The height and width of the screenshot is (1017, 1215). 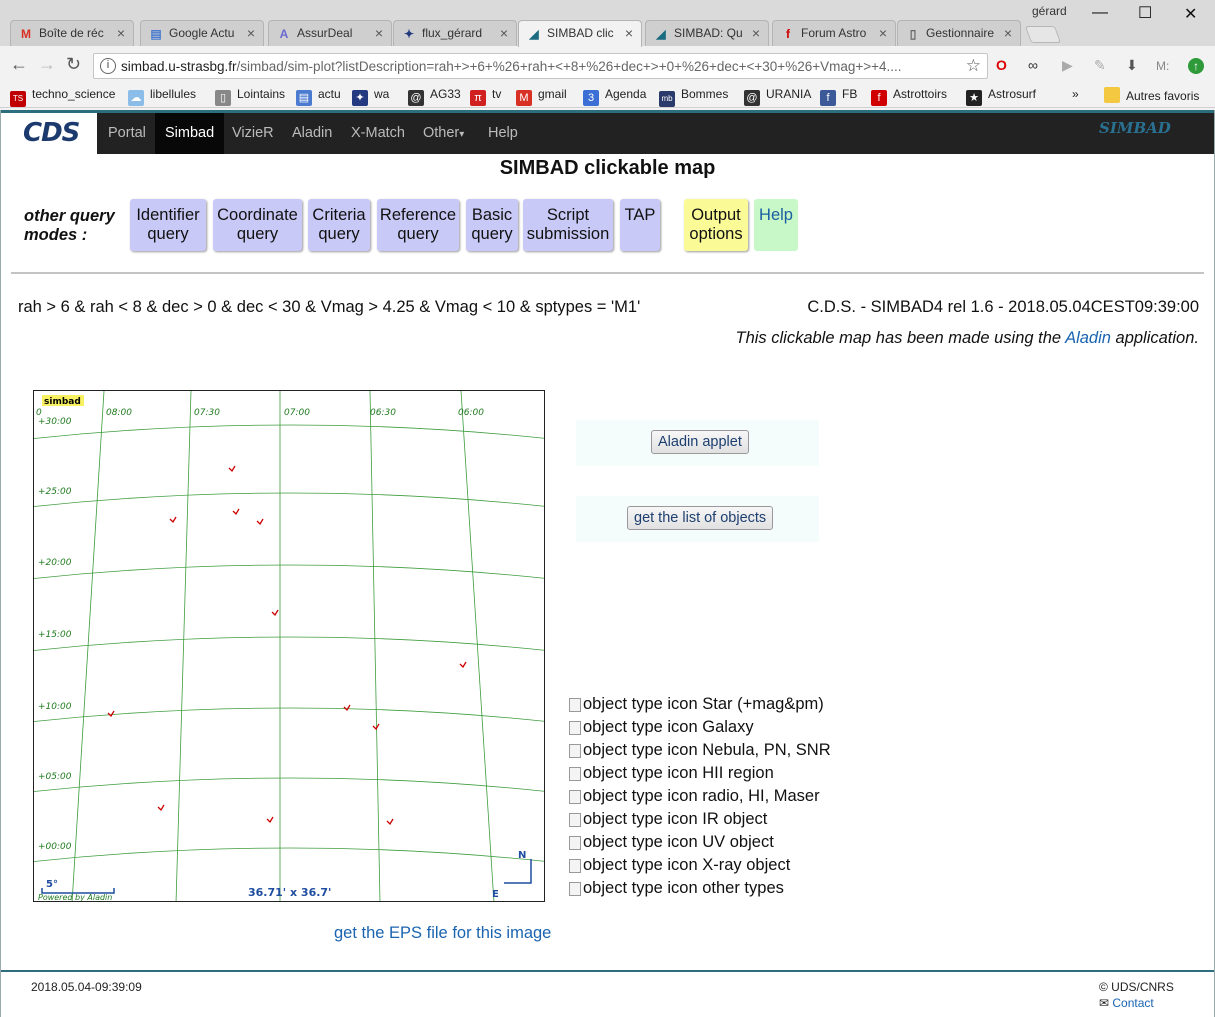 I want to click on bookmark-item: @ AG33, so click(x=434, y=96).